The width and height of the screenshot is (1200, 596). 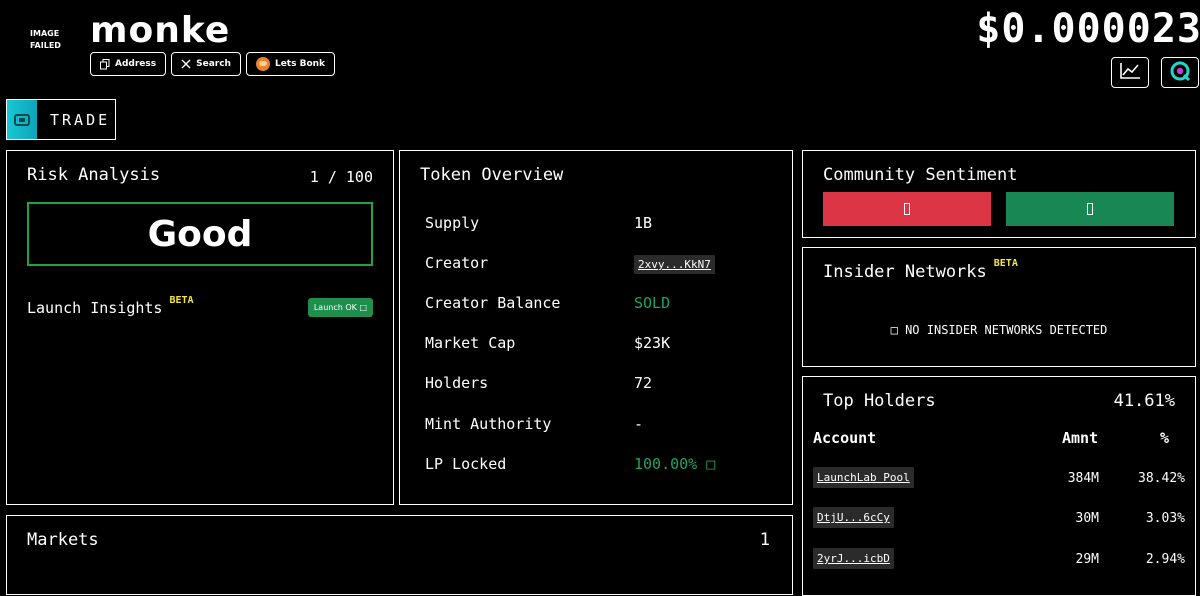 I want to click on market-cap-value: $23K, so click(x=652, y=343).